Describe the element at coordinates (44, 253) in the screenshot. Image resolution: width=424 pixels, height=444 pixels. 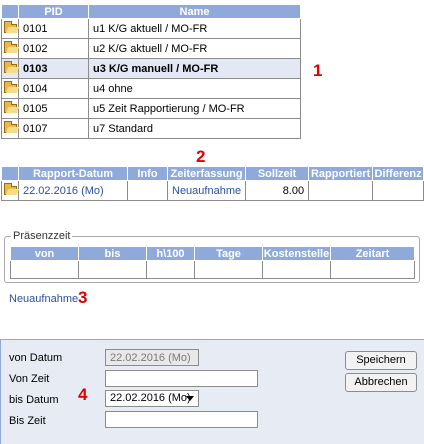
I see `von-column-header: von` at that location.